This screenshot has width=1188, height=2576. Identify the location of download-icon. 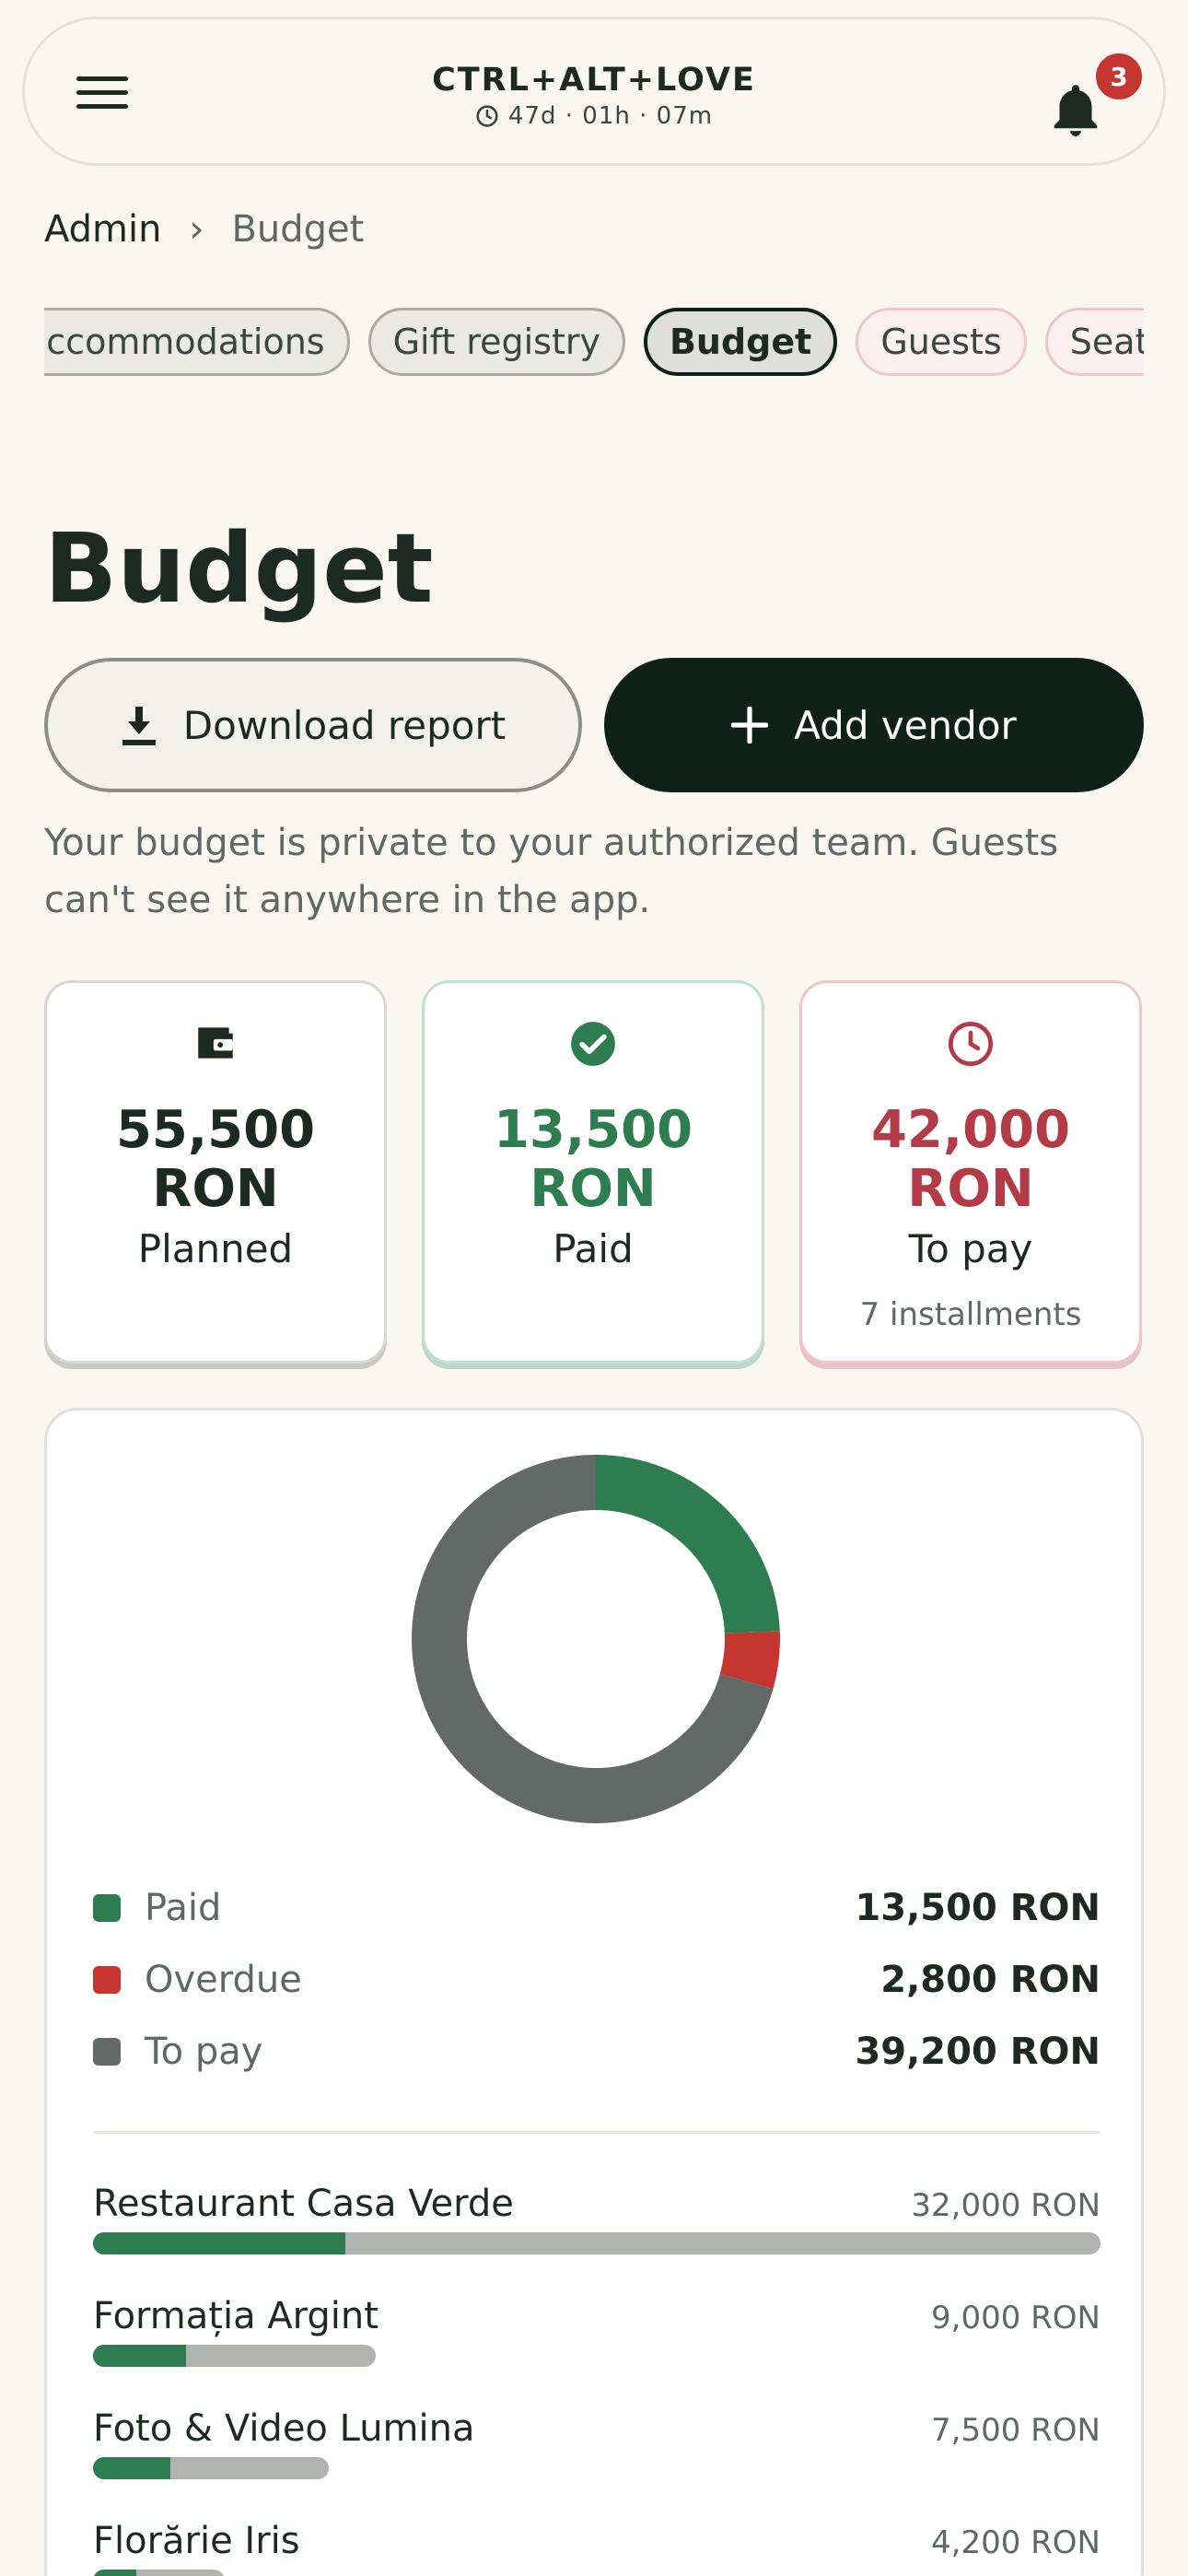
(139, 726).